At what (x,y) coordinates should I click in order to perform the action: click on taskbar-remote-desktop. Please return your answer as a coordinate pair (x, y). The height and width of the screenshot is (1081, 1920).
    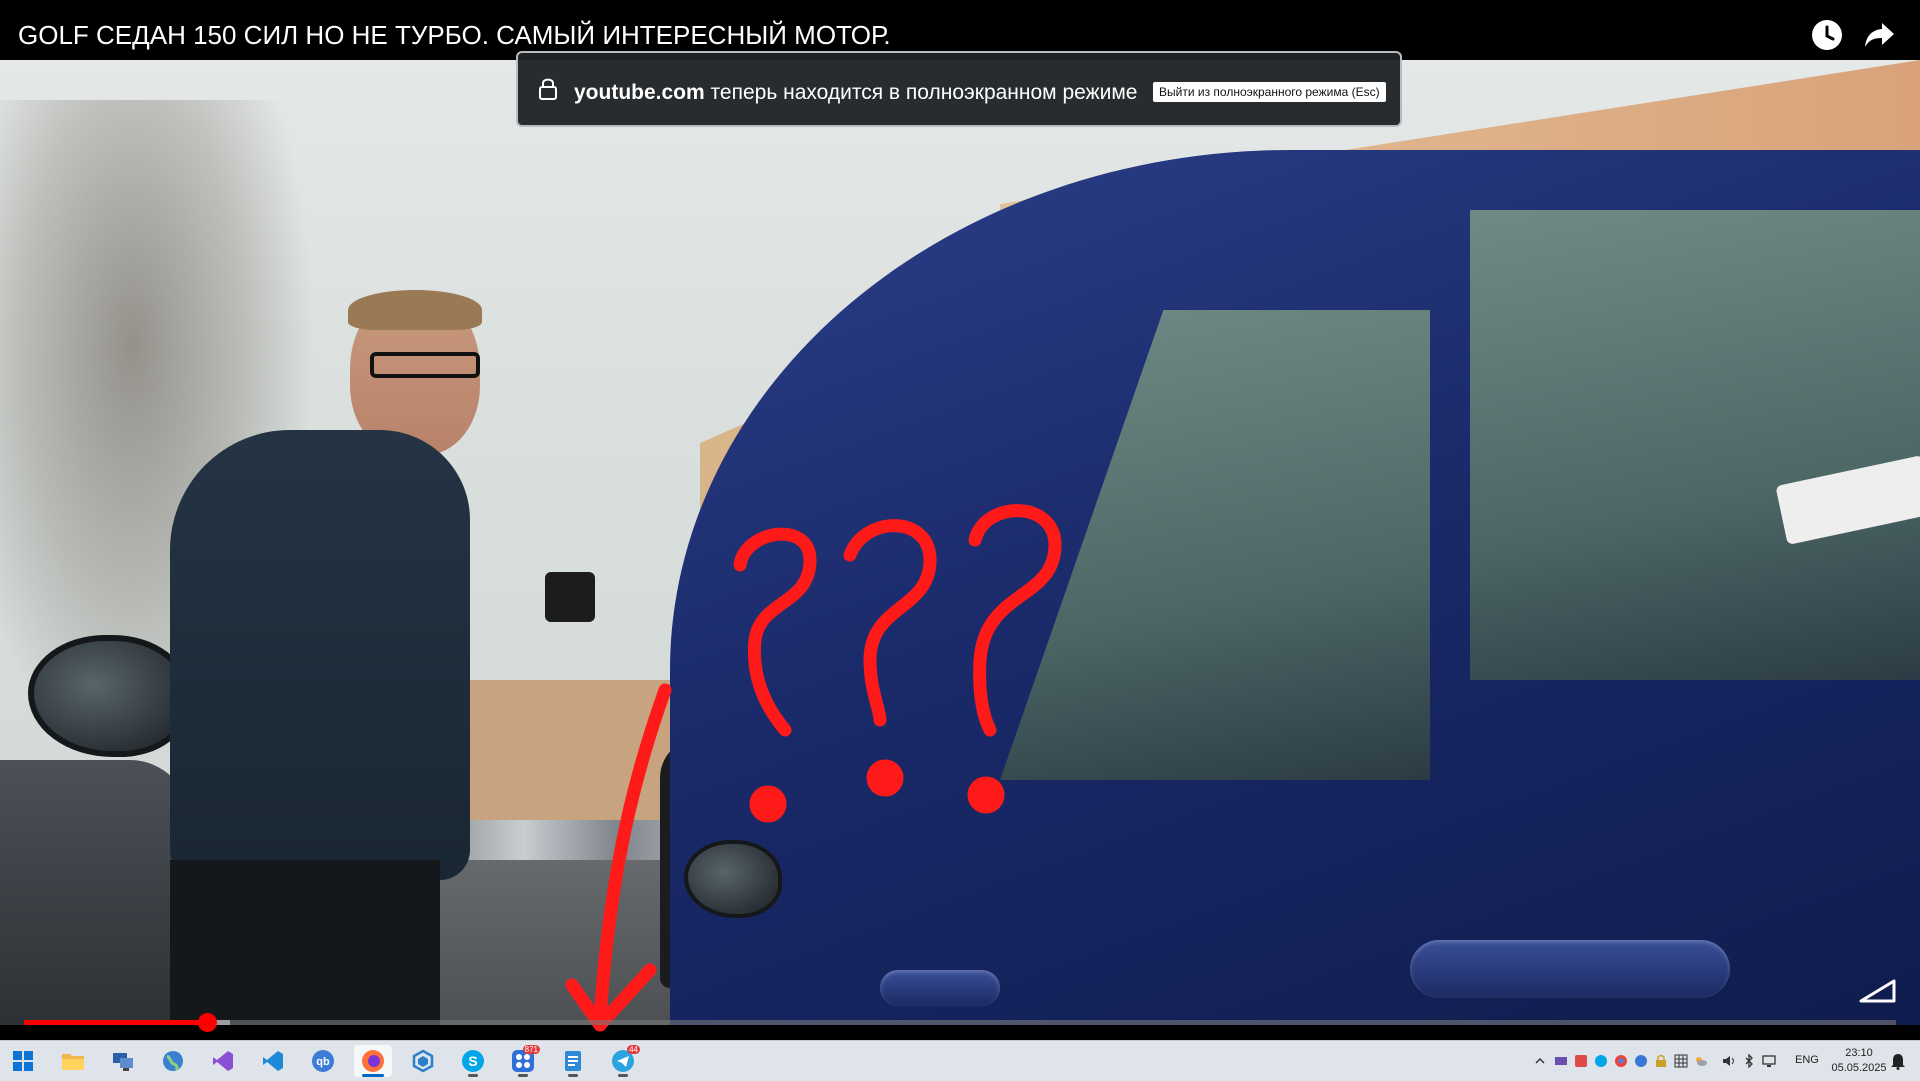
    Looking at the image, I should click on (123, 1061).